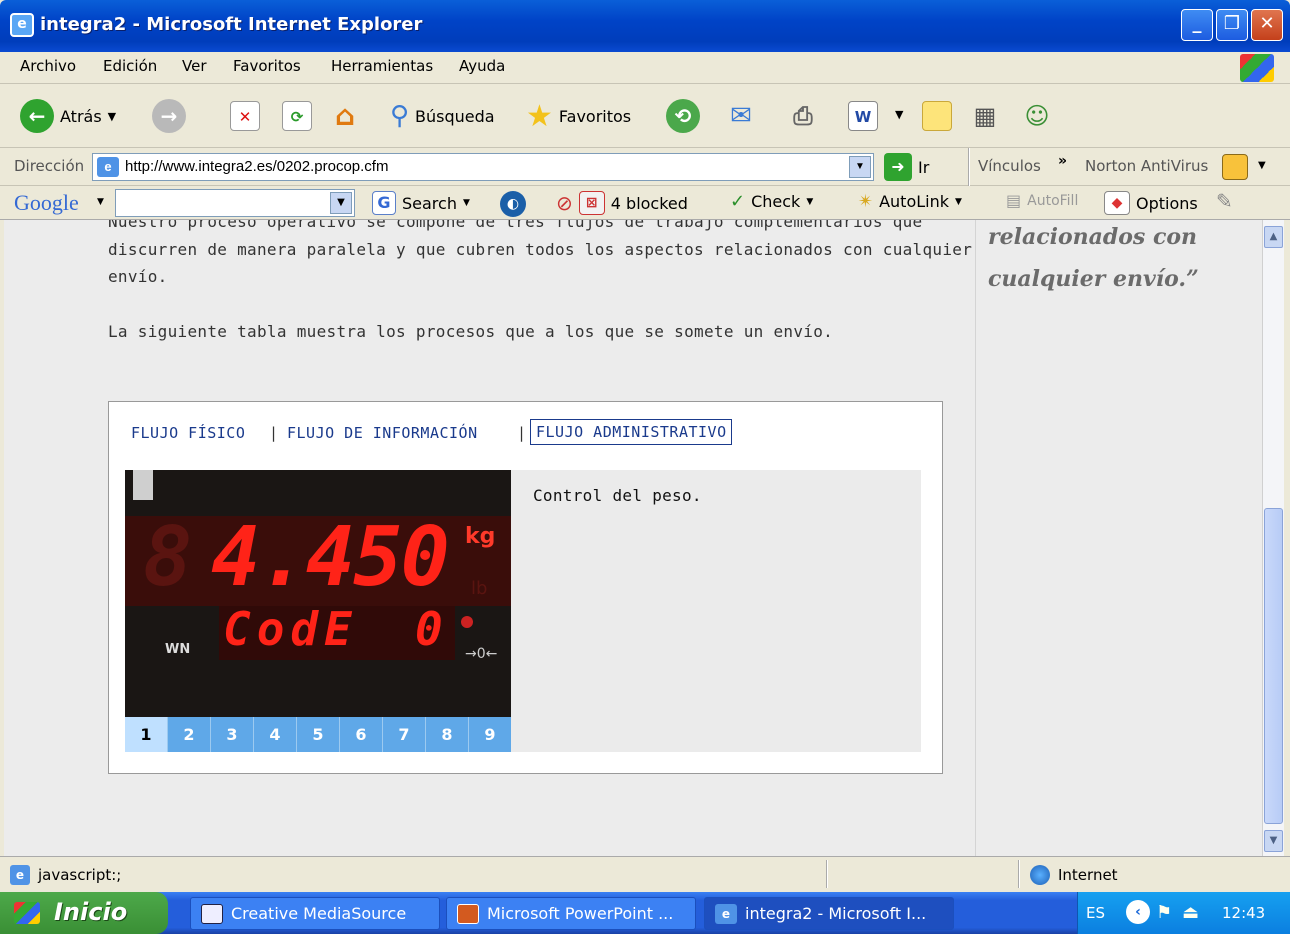 This screenshot has width=1290, height=934. I want to click on norton-dropdown-icon: ▼, so click(1262, 165).